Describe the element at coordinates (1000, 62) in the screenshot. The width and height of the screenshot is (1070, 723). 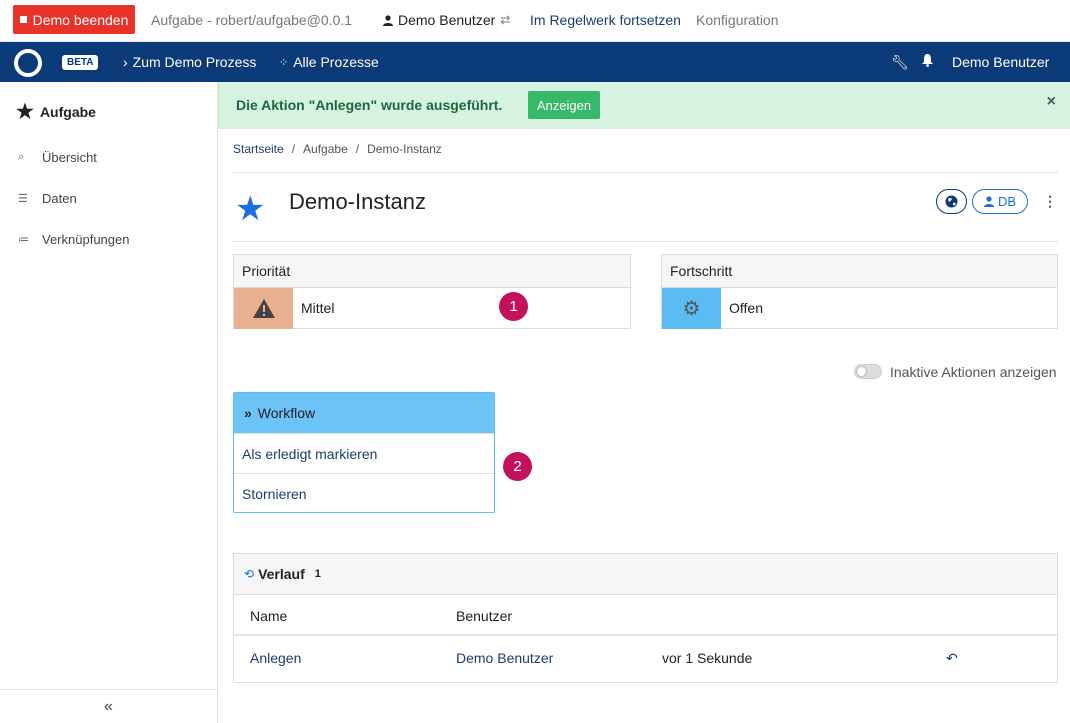
I see `user-menu: Demo Benutzer` at that location.